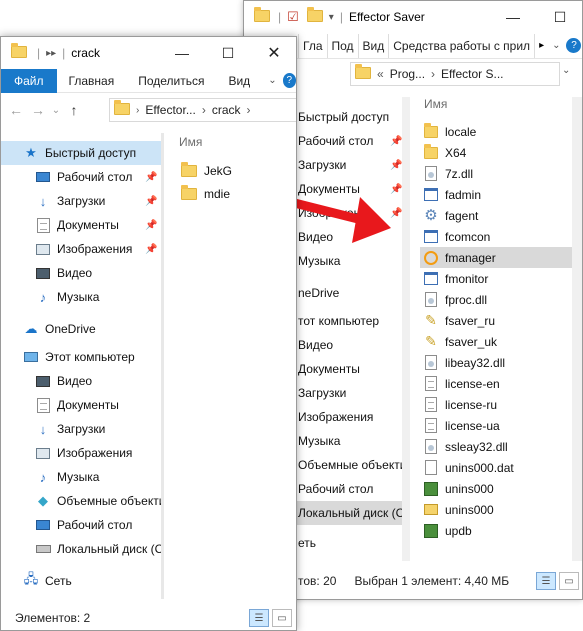  Describe the element at coordinates (226, 110) in the screenshot. I see `breadcrumb-crack: crack` at that location.